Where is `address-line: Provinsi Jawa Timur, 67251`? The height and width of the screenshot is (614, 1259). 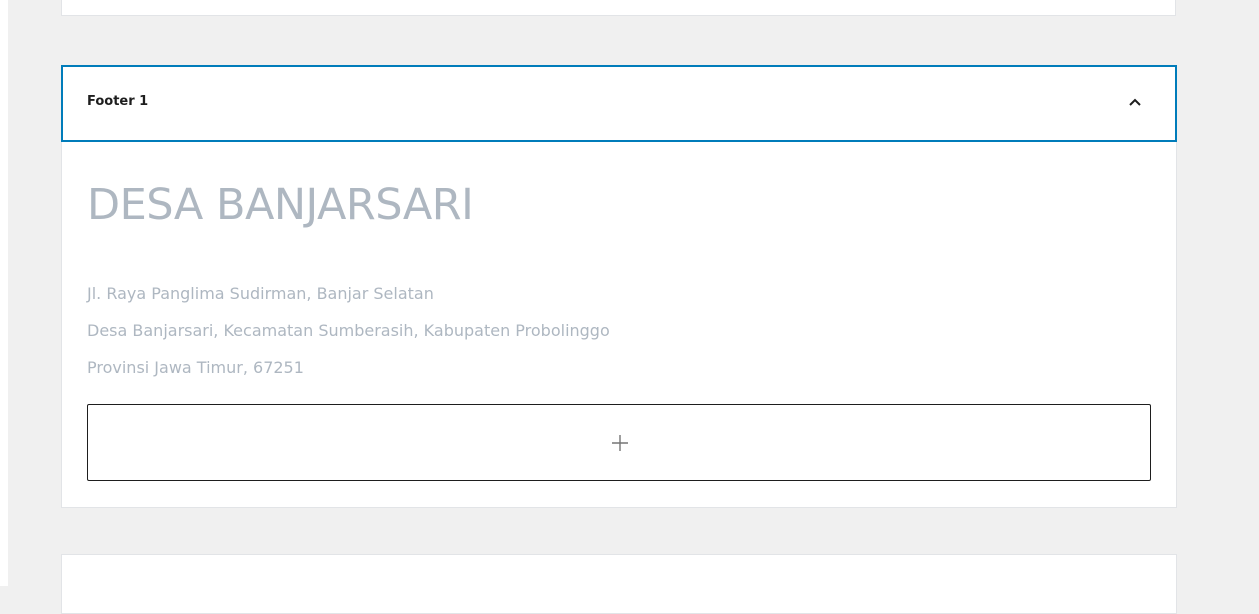
address-line: Provinsi Jawa Timur, 67251 is located at coordinates (195, 367).